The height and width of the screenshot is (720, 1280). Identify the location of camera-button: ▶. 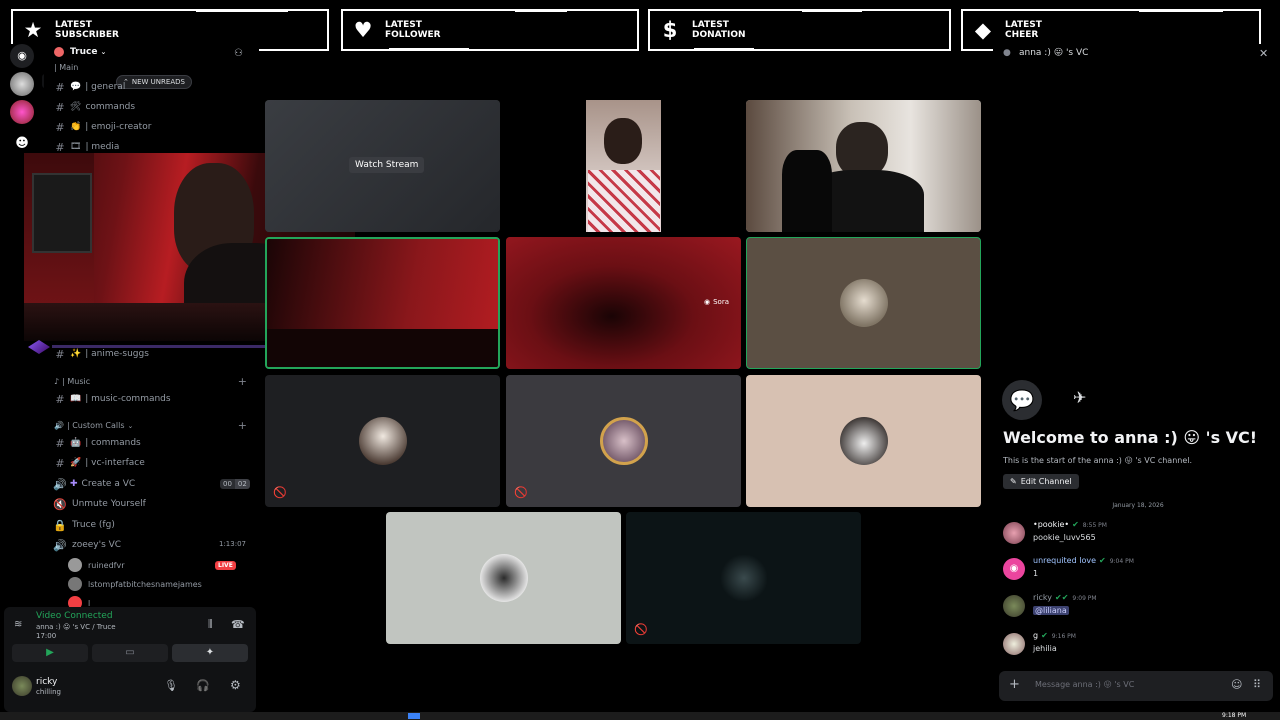
(50, 653).